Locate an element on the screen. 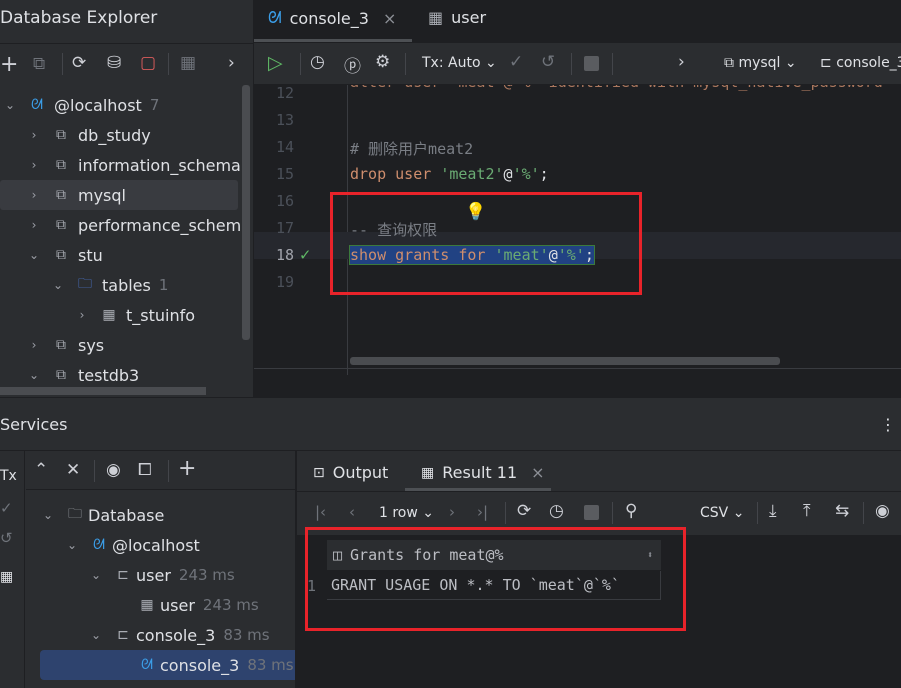  download-icon: ⤓ is located at coordinates (773, 511).